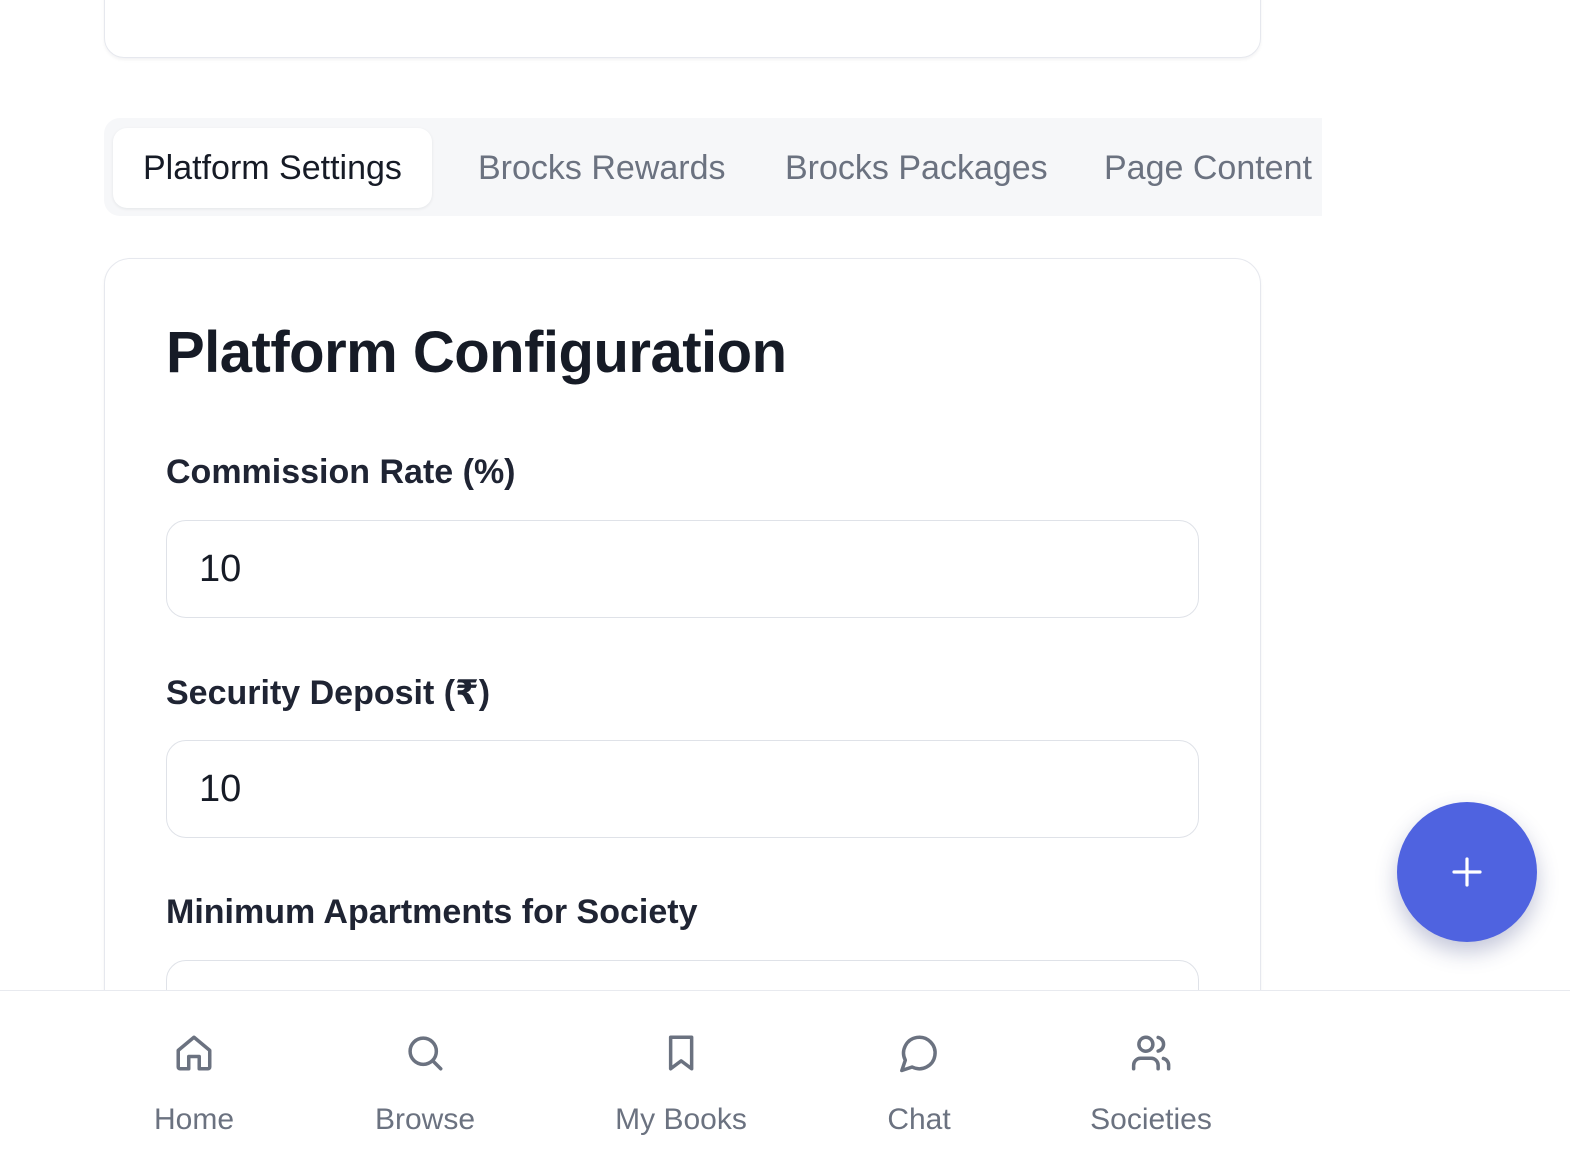 This screenshot has height=1172, width=1570. What do you see at coordinates (1151, 1119) in the screenshot?
I see `nav-label-societies: Societies` at bounding box center [1151, 1119].